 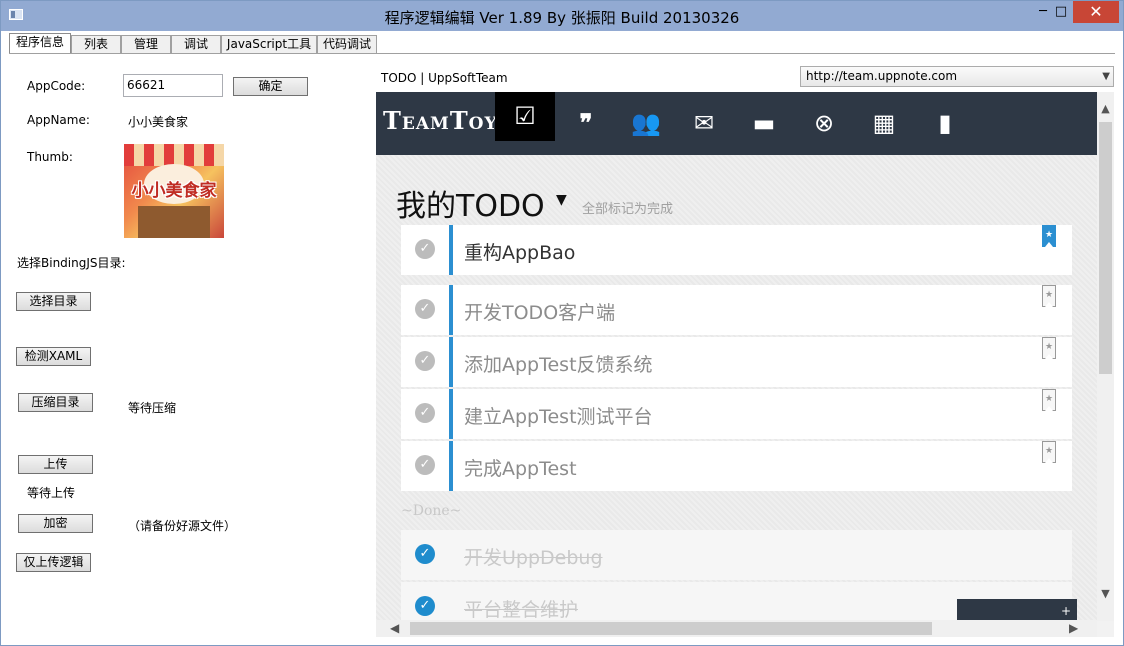 I want to click on appcode-input: 66621, so click(x=173, y=85).